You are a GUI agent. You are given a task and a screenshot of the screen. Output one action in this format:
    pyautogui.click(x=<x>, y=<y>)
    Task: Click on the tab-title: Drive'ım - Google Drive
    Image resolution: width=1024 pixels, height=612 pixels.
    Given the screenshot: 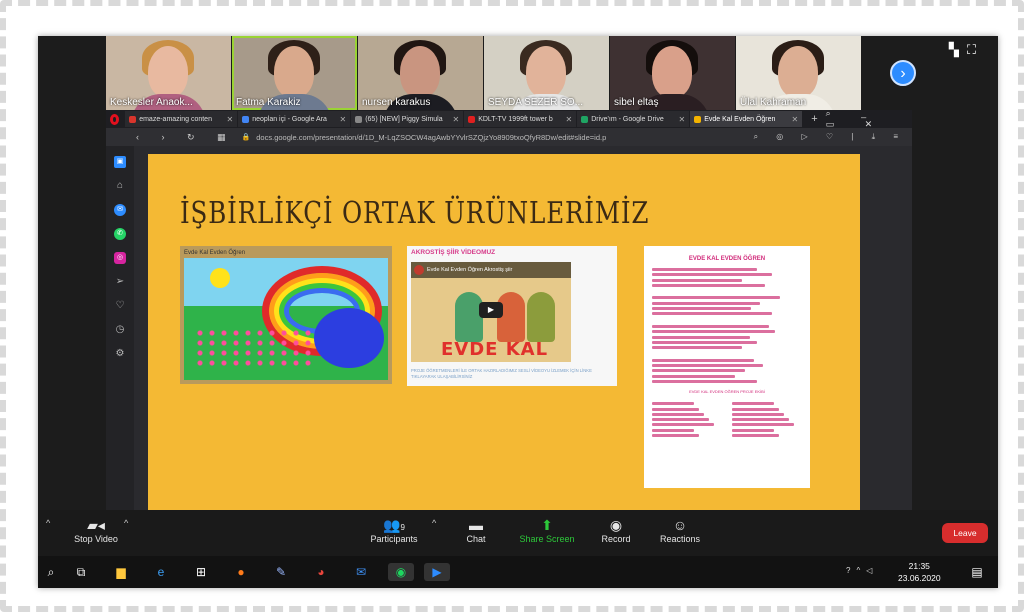 What is the action you would take?
    pyautogui.click(x=627, y=119)
    